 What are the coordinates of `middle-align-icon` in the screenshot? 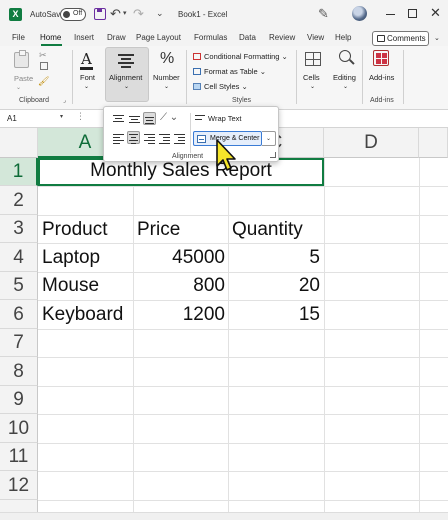 It's located at (134, 119).